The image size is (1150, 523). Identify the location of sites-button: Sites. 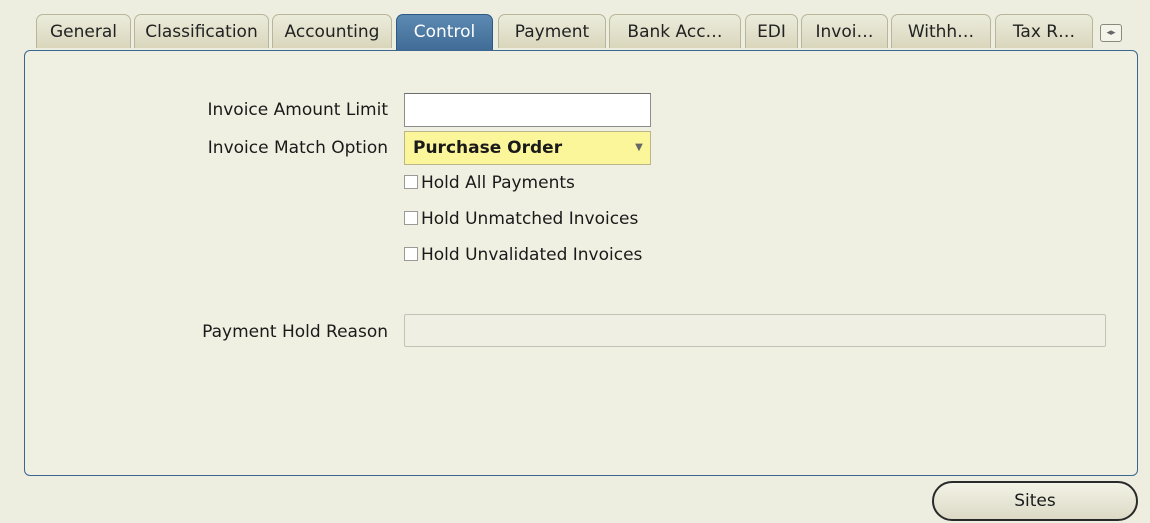
(1035, 501).